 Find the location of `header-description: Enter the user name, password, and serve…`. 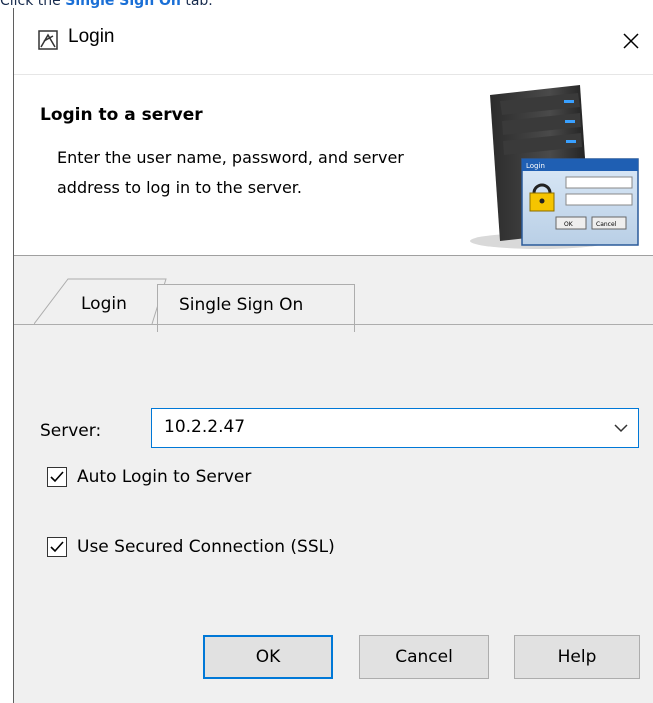

header-description: Enter the user name, password, and serve… is located at coordinates (230, 172).